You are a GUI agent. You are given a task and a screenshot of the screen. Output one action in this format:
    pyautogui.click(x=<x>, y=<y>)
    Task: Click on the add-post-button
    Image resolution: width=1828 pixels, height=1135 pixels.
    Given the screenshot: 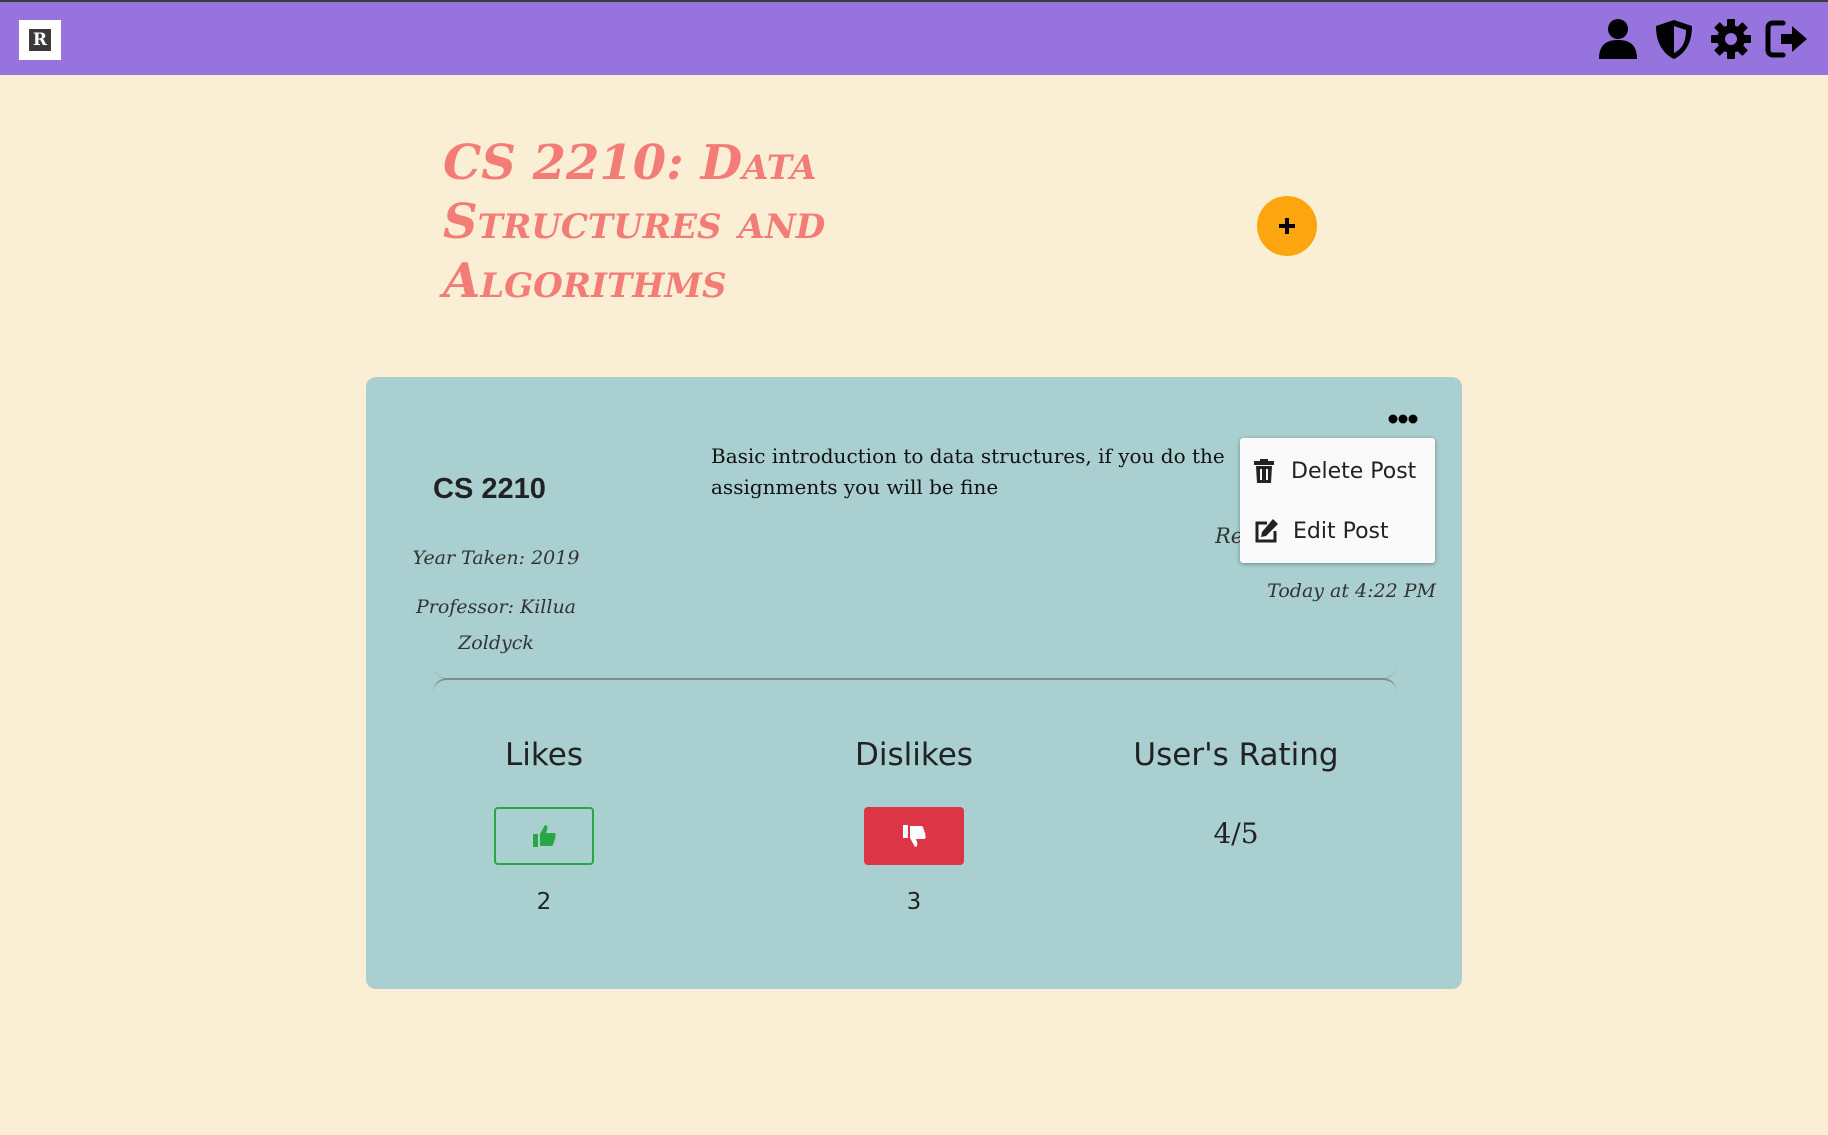 What is the action you would take?
    pyautogui.click(x=1287, y=226)
    